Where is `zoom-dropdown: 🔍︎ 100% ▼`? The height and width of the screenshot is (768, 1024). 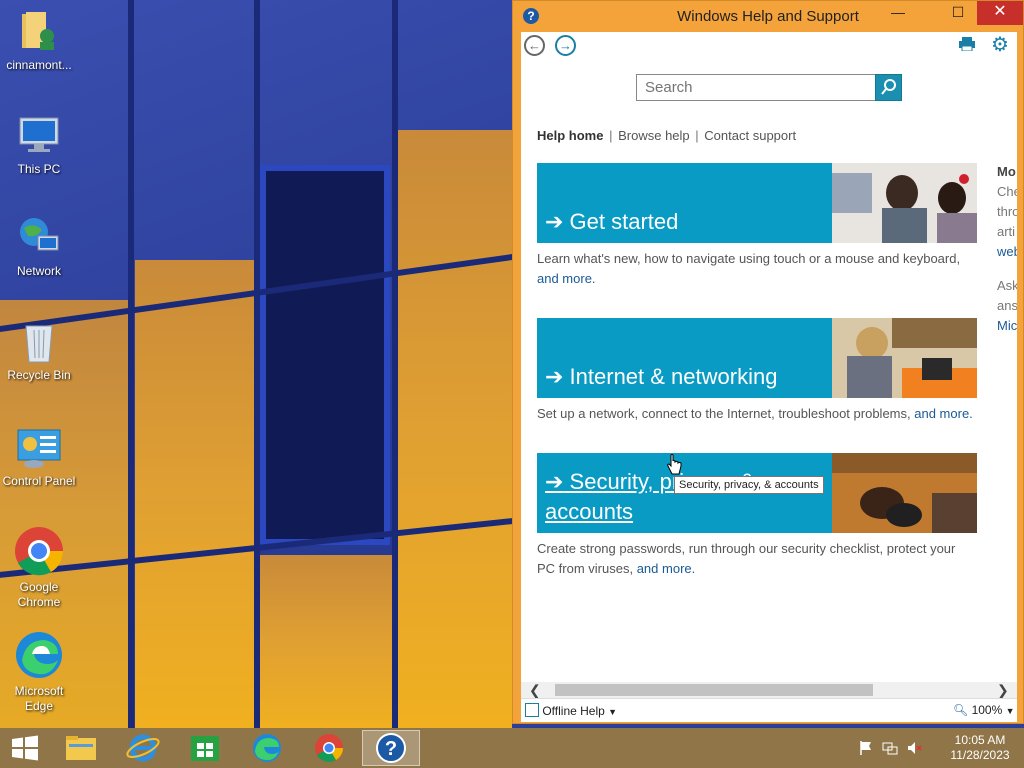
zoom-dropdown: 🔍︎ 100% ▼ is located at coordinates (984, 710).